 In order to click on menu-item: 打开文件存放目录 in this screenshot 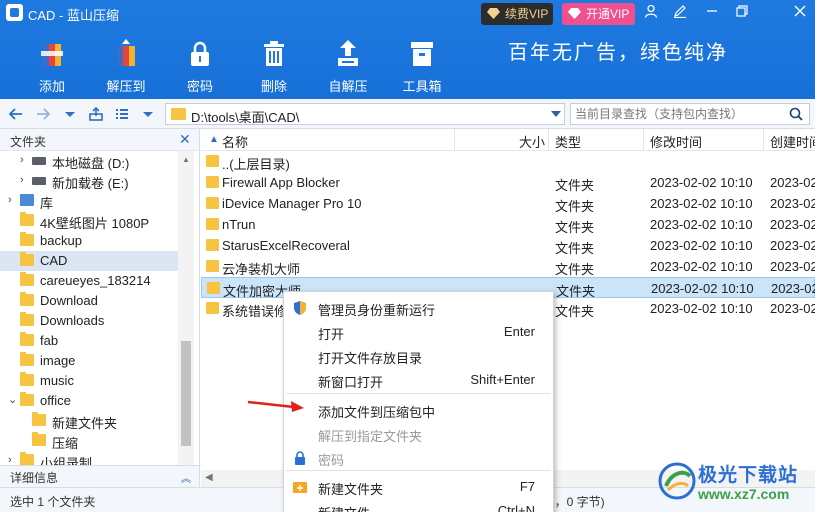, I will do `click(418, 356)`.